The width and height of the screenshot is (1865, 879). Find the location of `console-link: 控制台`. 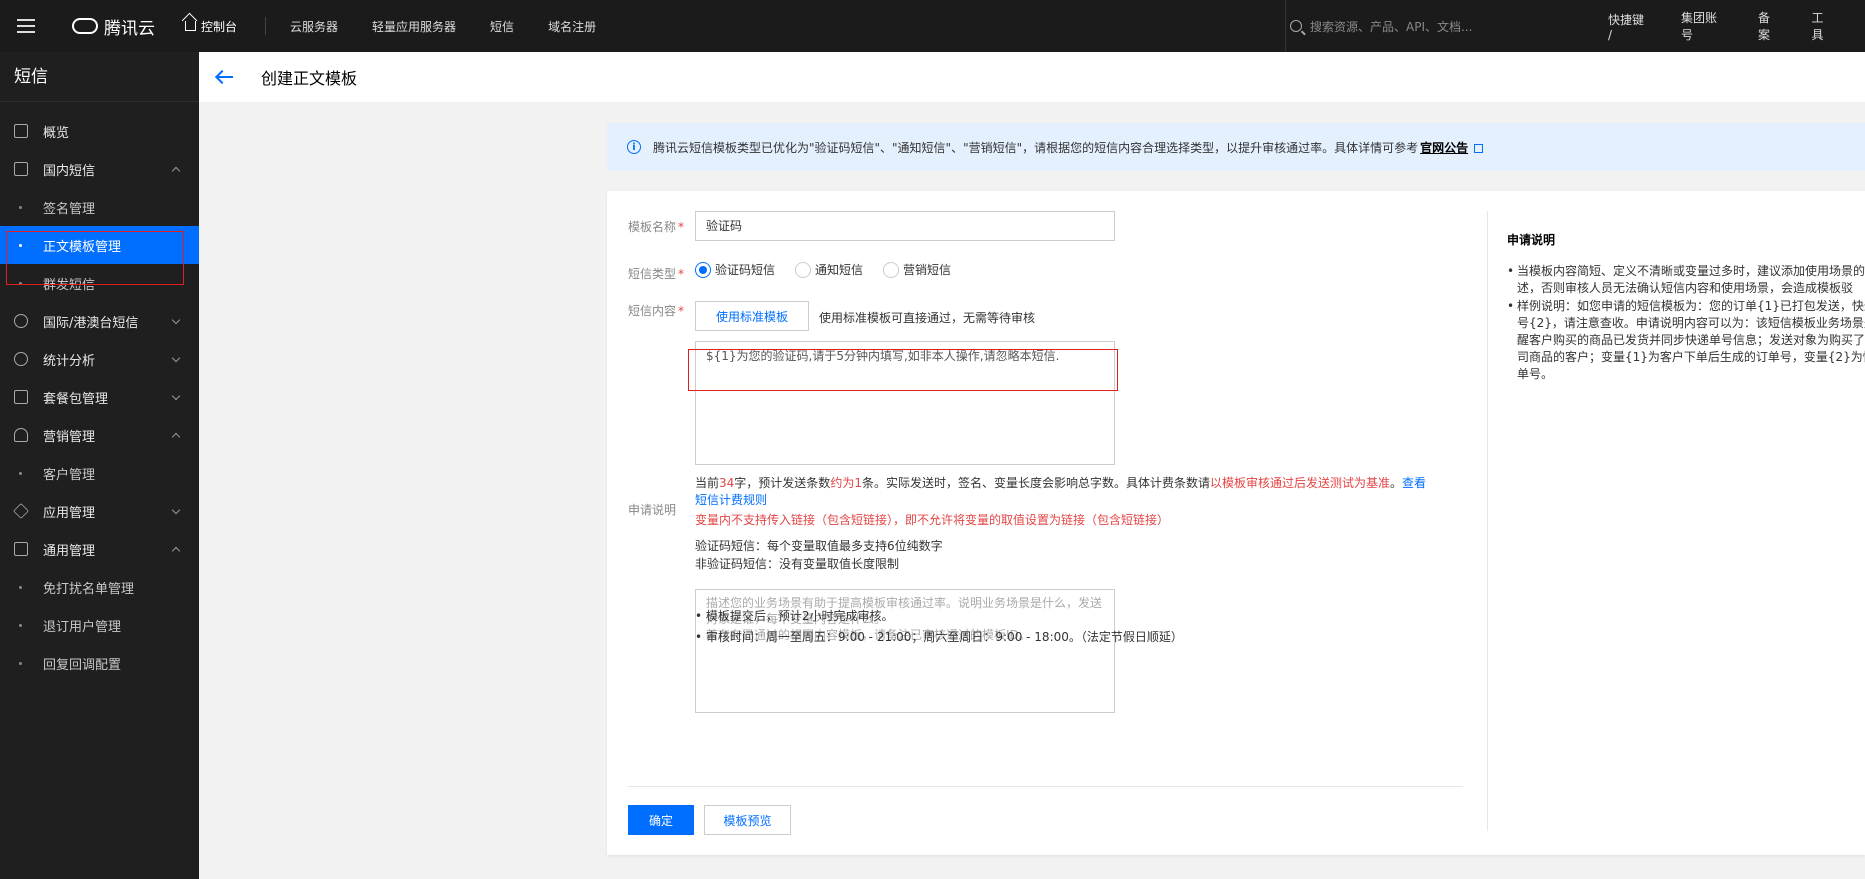

console-link: 控制台 is located at coordinates (211, 26).